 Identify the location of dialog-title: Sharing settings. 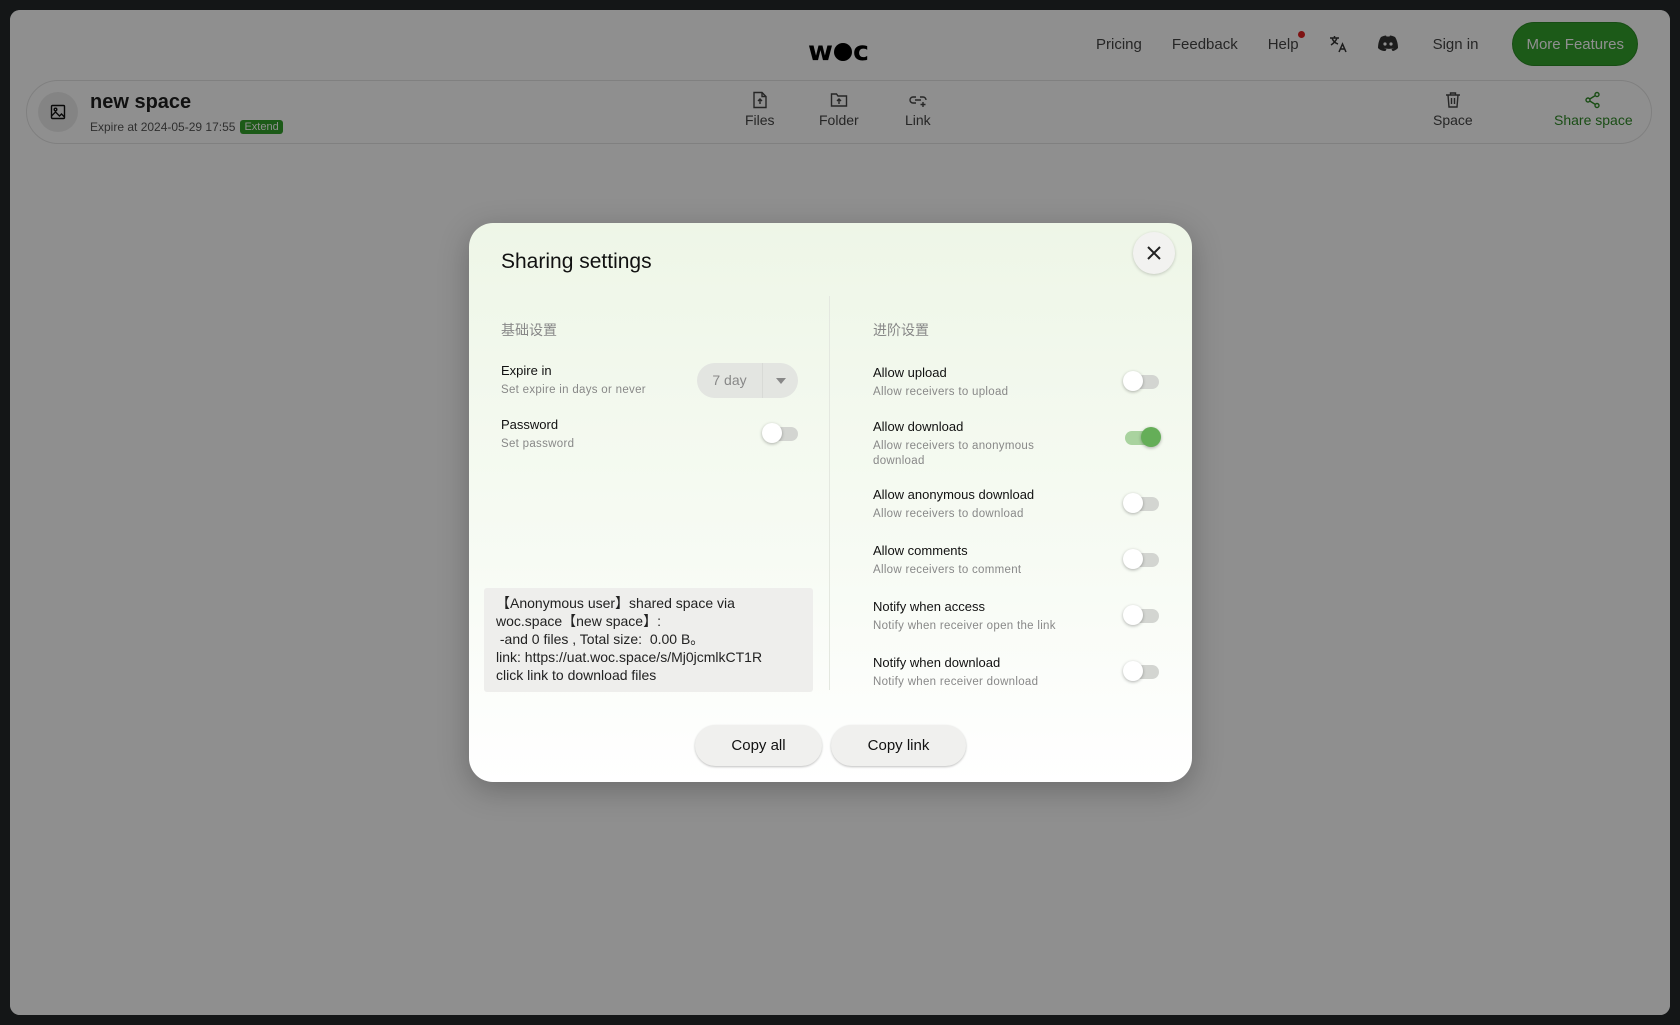
(576, 261).